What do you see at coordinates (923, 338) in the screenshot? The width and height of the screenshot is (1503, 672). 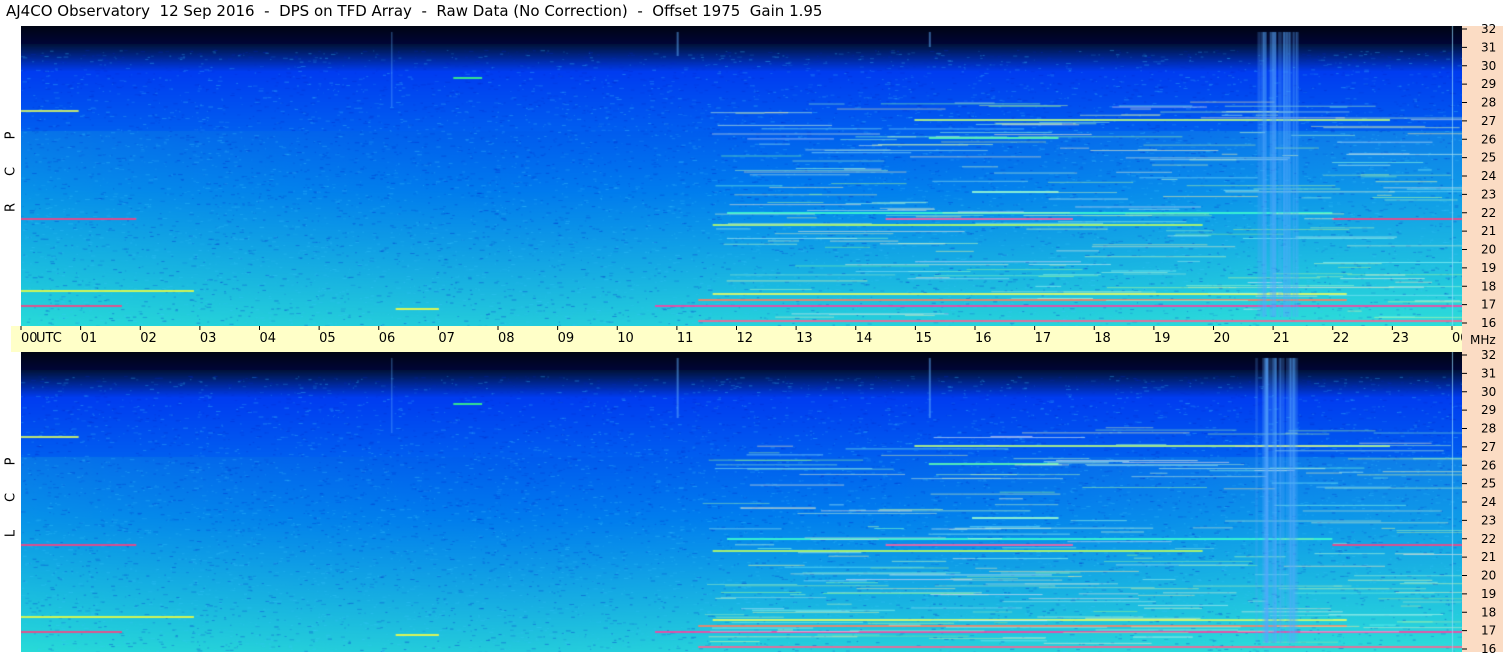 I see `time-label-15: 15` at bounding box center [923, 338].